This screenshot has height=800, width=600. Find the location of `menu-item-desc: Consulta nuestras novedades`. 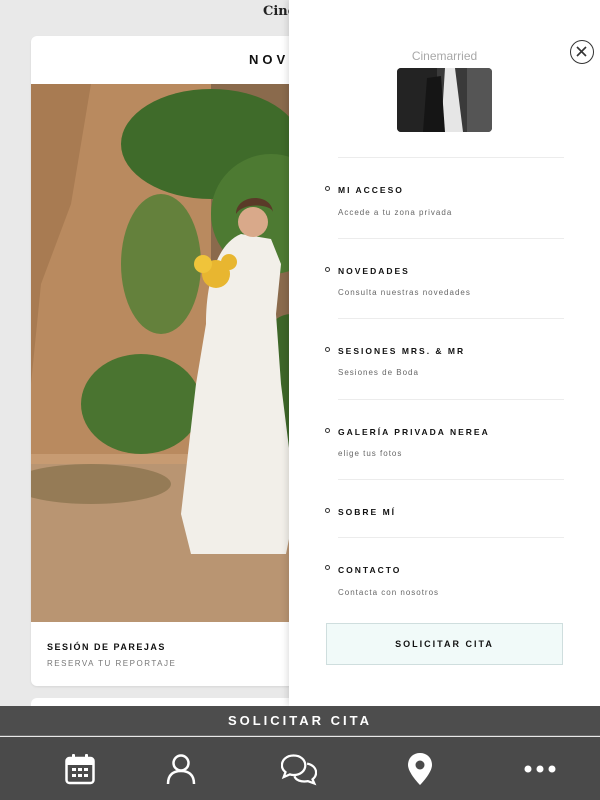

menu-item-desc: Consulta nuestras novedades is located at coordinates (404, 292).